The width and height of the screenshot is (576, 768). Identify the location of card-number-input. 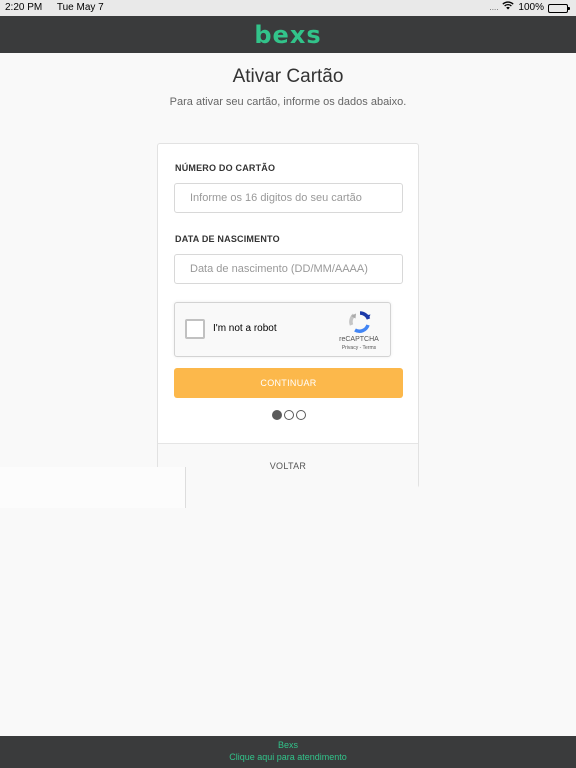
(288, 198).